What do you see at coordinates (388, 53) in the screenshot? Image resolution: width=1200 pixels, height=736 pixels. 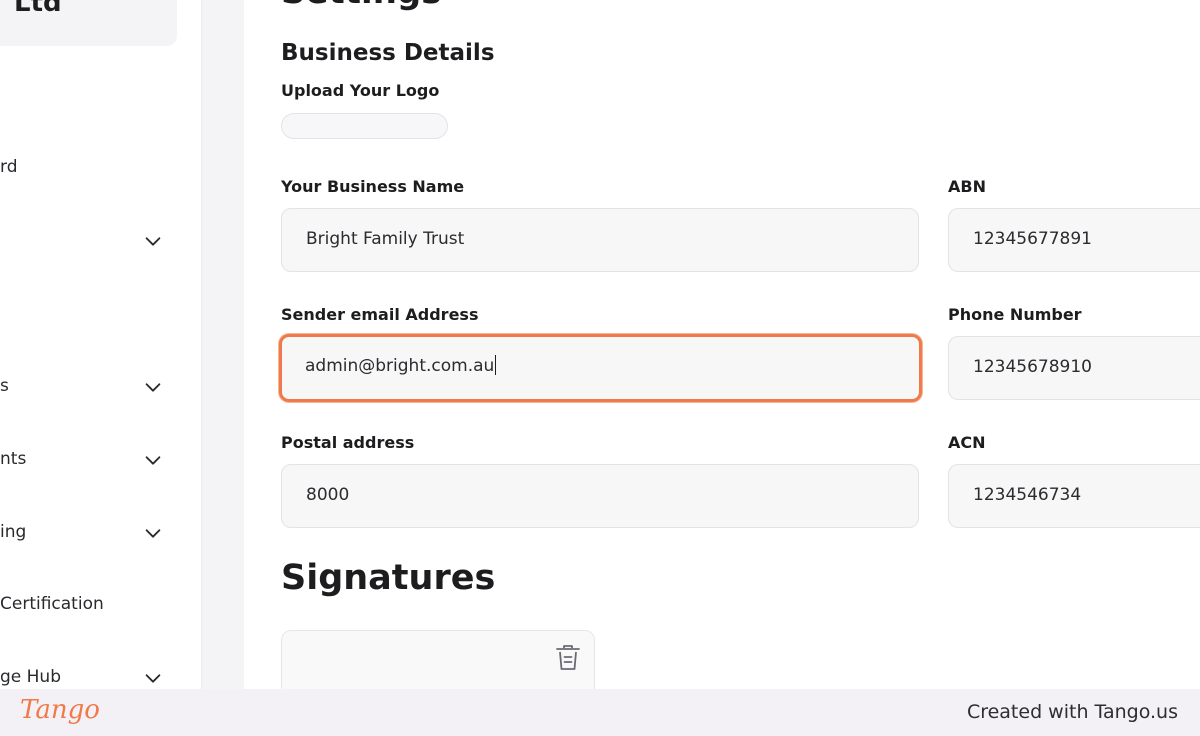 I see `section-title: Business Details` at bounding box center [388, 53].